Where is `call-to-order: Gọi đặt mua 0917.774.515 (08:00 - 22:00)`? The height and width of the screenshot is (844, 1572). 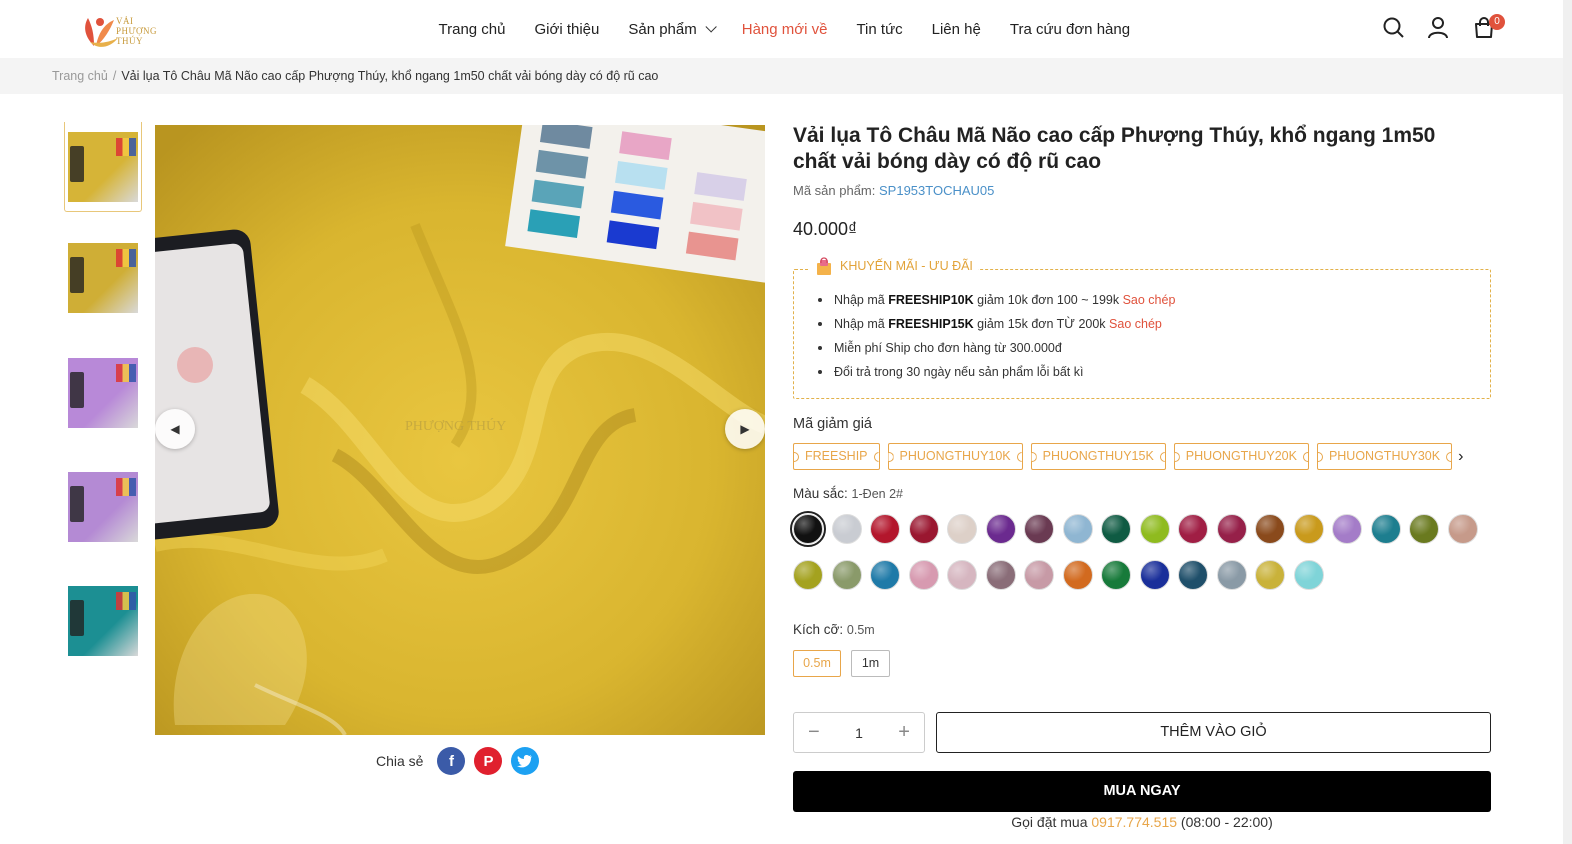 call-to-order: Gọi đặt mua 0917.774.515 (08:00 - 22:00) is located at coordinates (1142, 822).